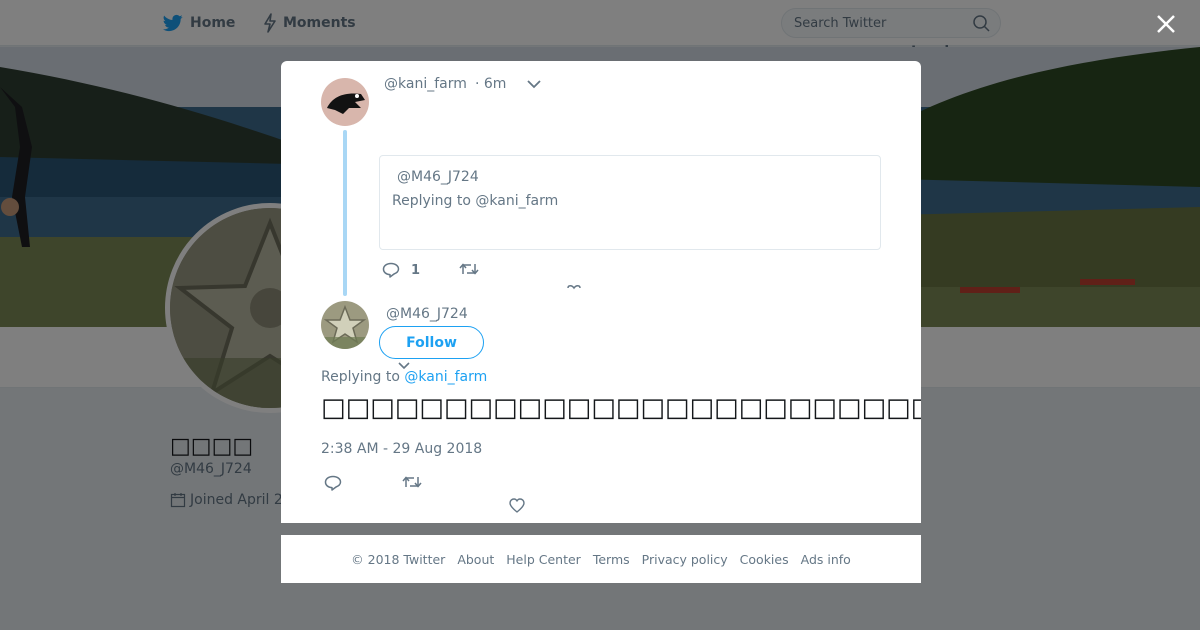  What do you see at coordinates (425, 84) in the screenshot?
I see `parent-tweet-handle: @kani_farm` at bounding box center [425, 84].